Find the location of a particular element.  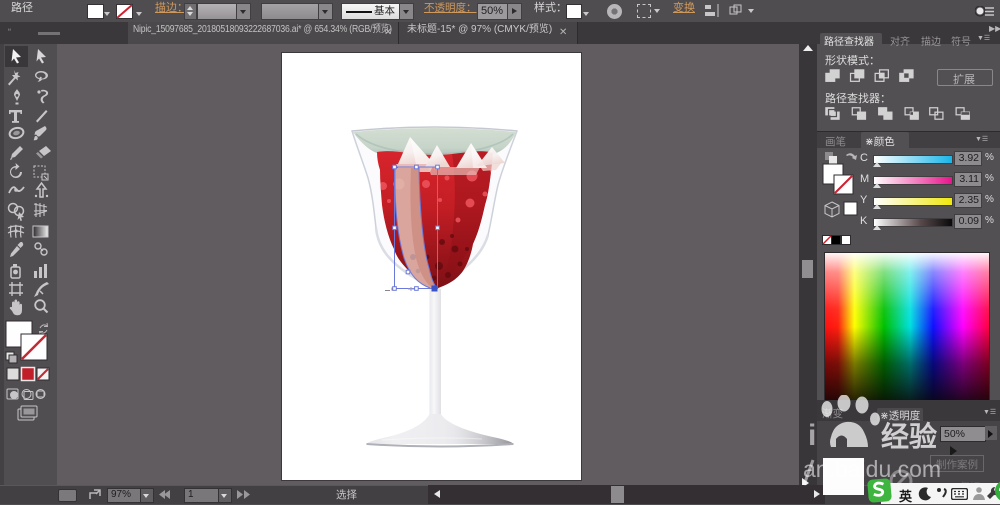

svg-text: 经验 is located at coordinates (909, 436).